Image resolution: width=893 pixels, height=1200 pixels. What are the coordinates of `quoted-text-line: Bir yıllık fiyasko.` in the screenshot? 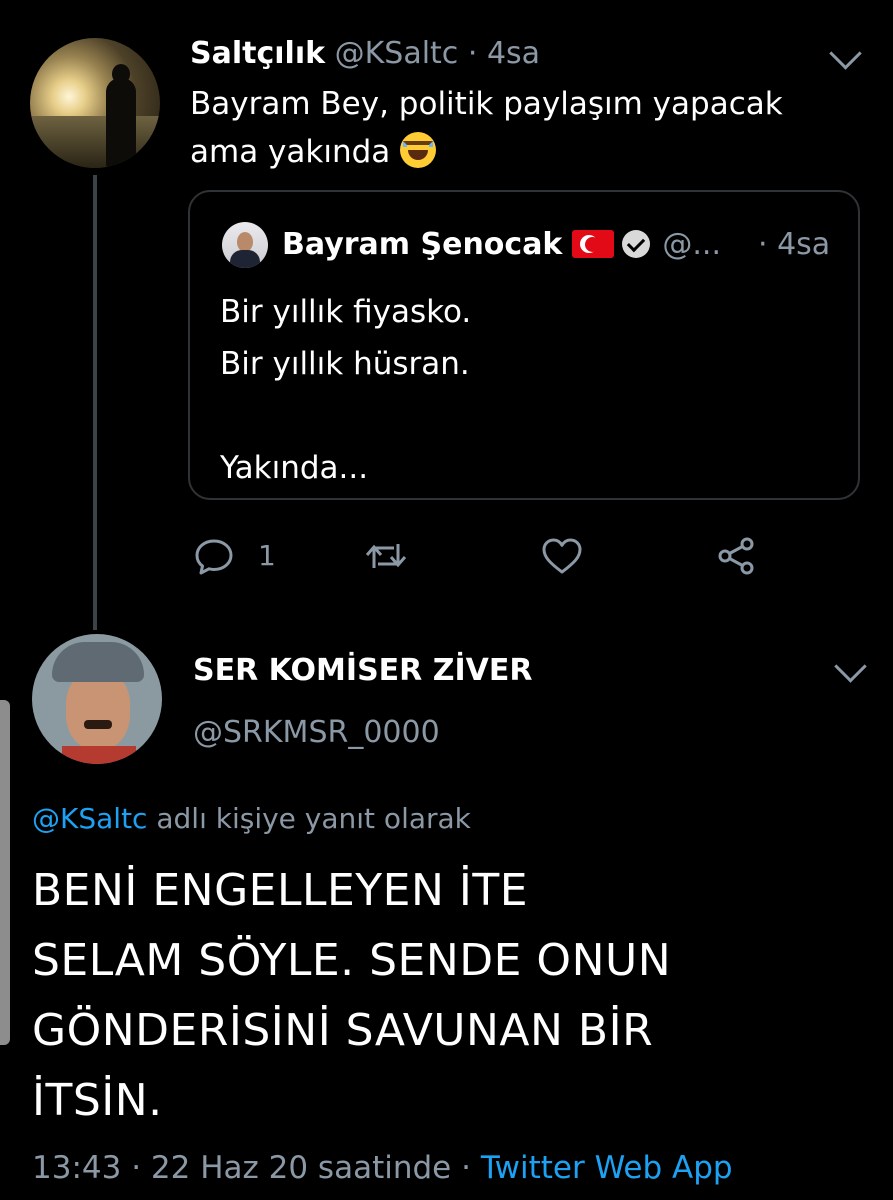 It's located at (346, 312).